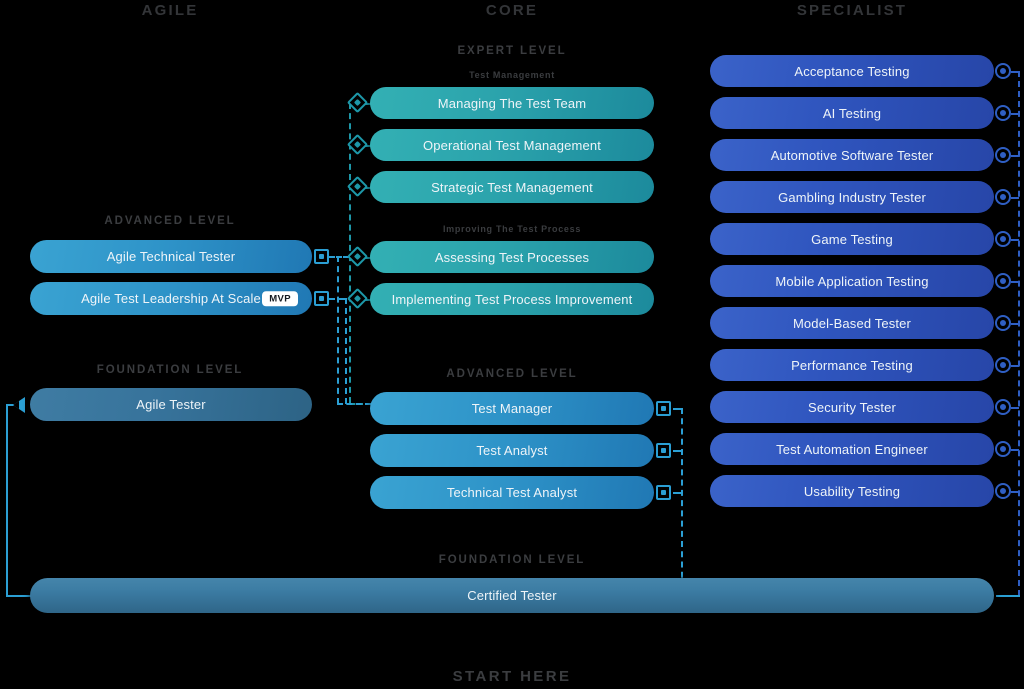 Image resolution: width=1024 pixels, height=689 pixels. I want to click on cert-label: Implementing Test Process Improvement, so click(512, 299).